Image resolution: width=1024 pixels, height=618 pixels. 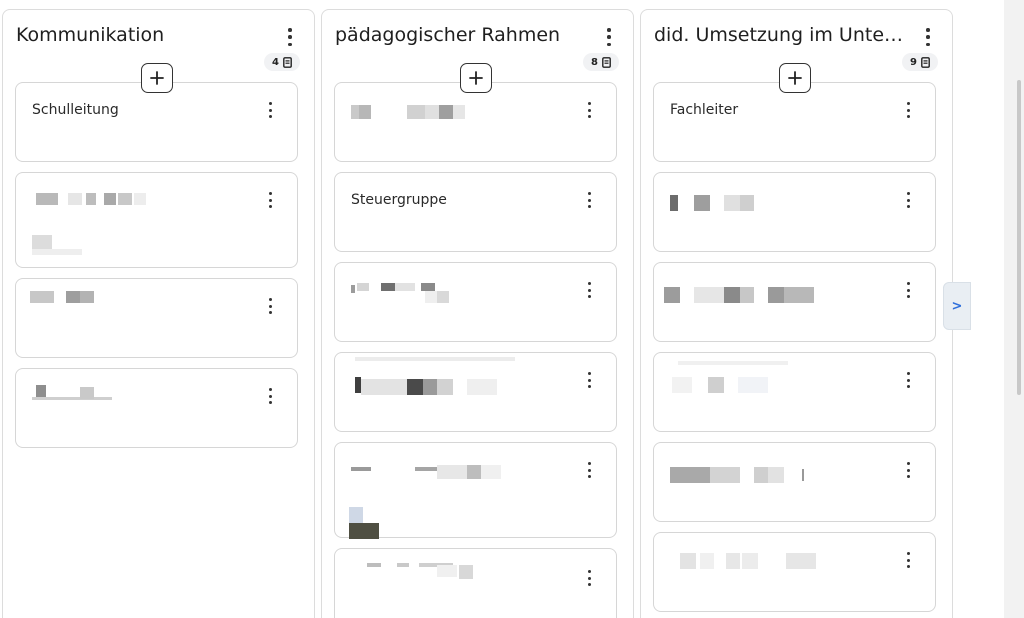 I want to click on card-count-badge: 8, so click(x=601, y=62).